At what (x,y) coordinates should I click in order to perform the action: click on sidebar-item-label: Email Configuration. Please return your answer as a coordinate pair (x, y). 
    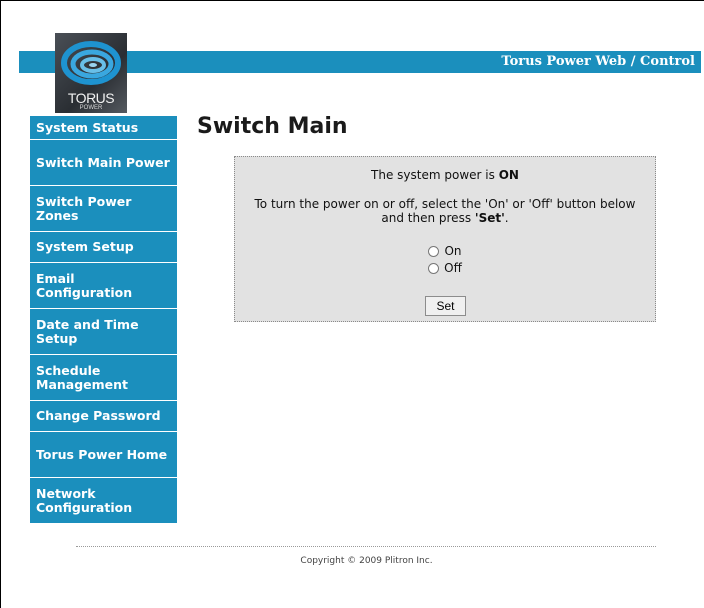
    Looking at the image, I should click on (84, 285).